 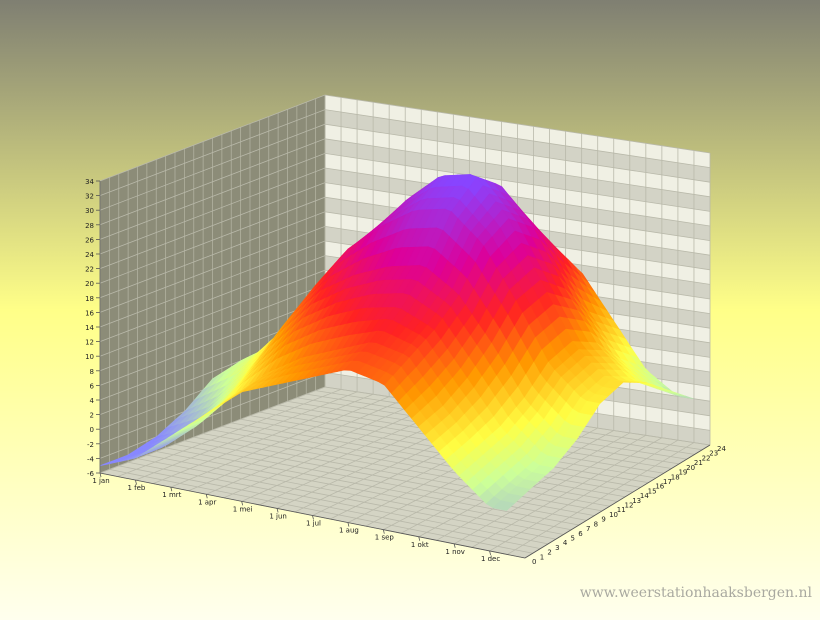 I want to click on x-tick-label: 1 jun, so click(x=278, y=516).